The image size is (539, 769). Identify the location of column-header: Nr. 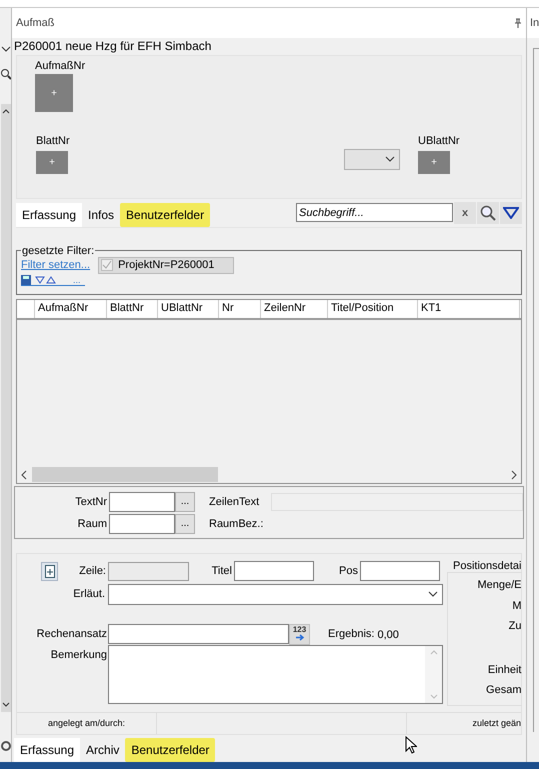
(240, 309).